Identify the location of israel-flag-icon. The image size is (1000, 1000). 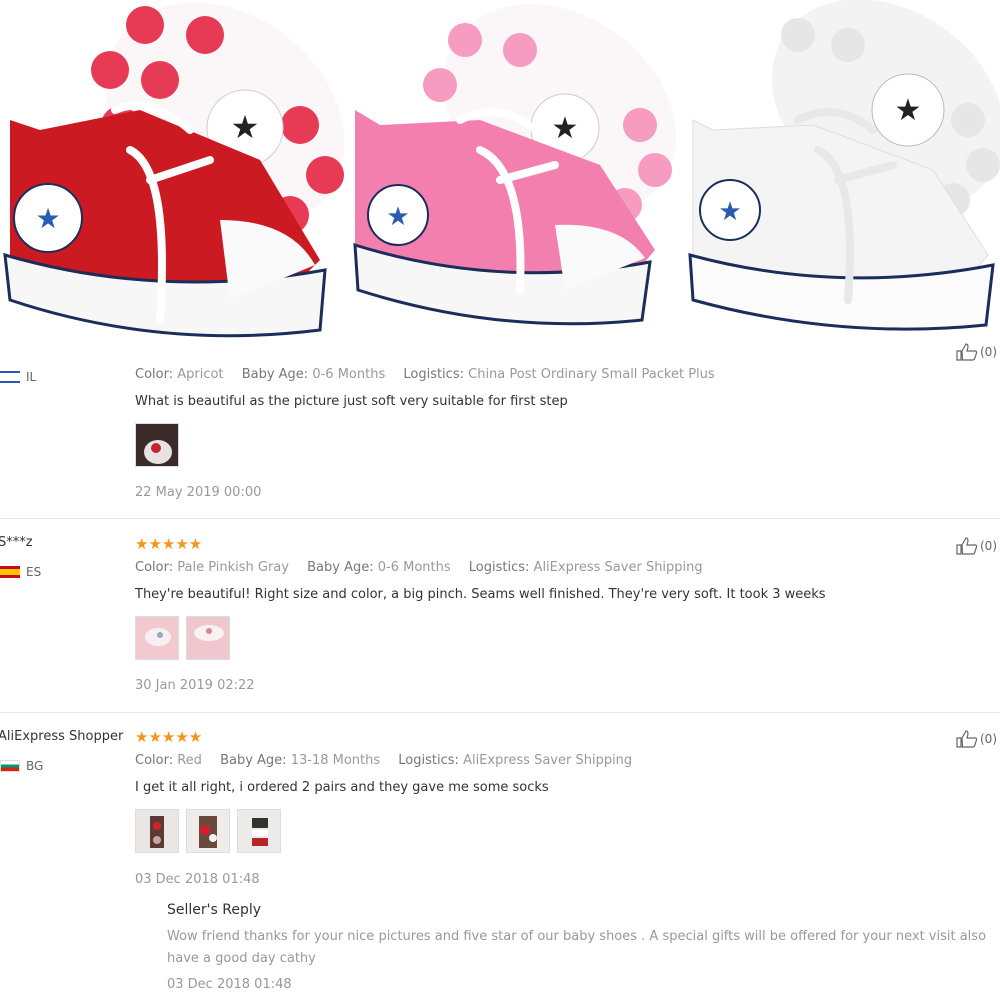
(10, 377).